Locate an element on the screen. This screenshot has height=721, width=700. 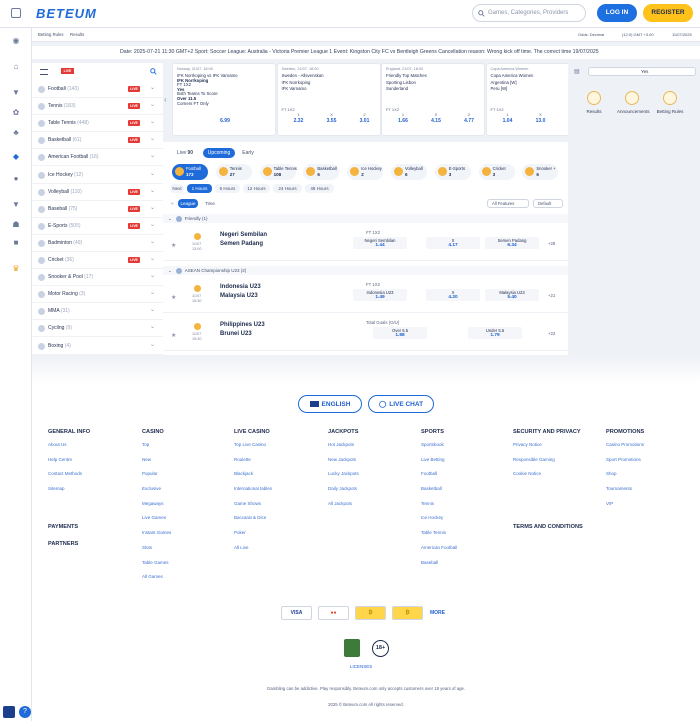
time-filter: 1 Hours is located at coordinates (199, 188).